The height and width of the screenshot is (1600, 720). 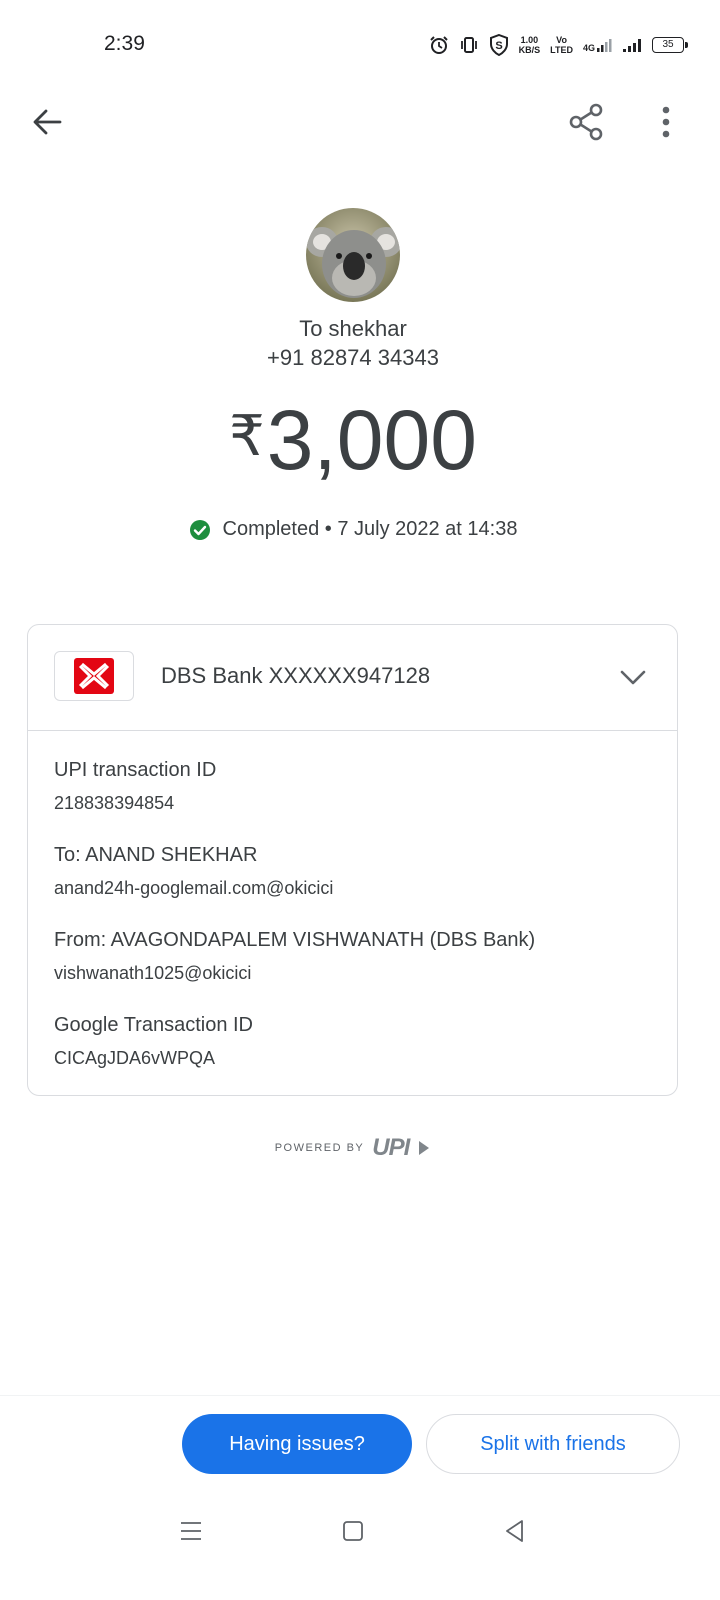 I want to click on share-button, so click(x=586, y=122).